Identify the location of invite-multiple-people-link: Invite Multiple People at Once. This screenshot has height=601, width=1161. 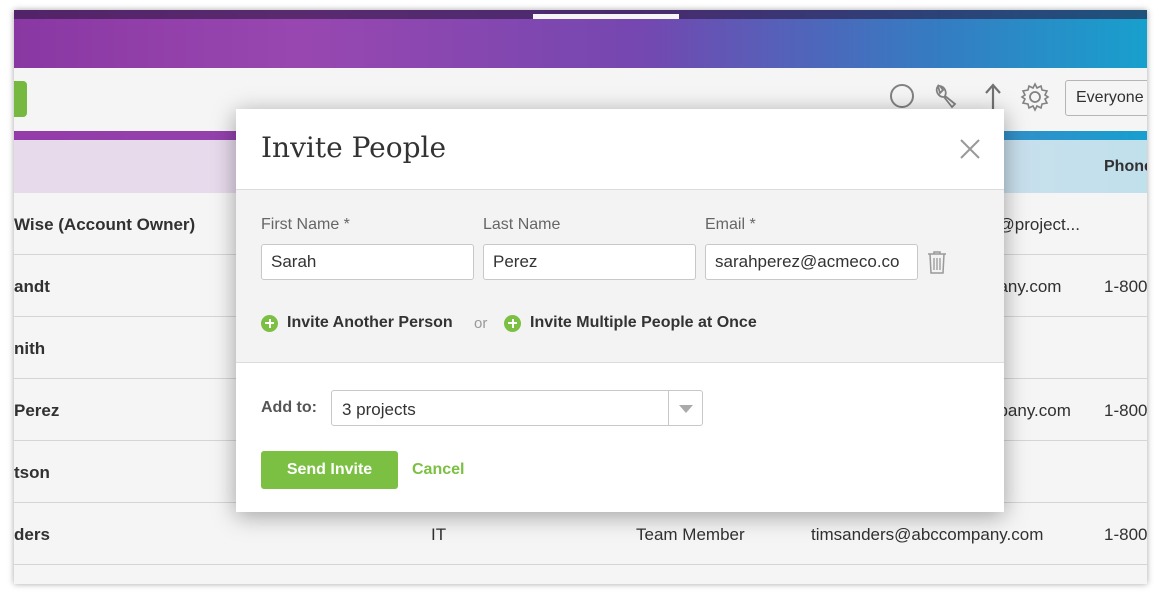
(630, 323).